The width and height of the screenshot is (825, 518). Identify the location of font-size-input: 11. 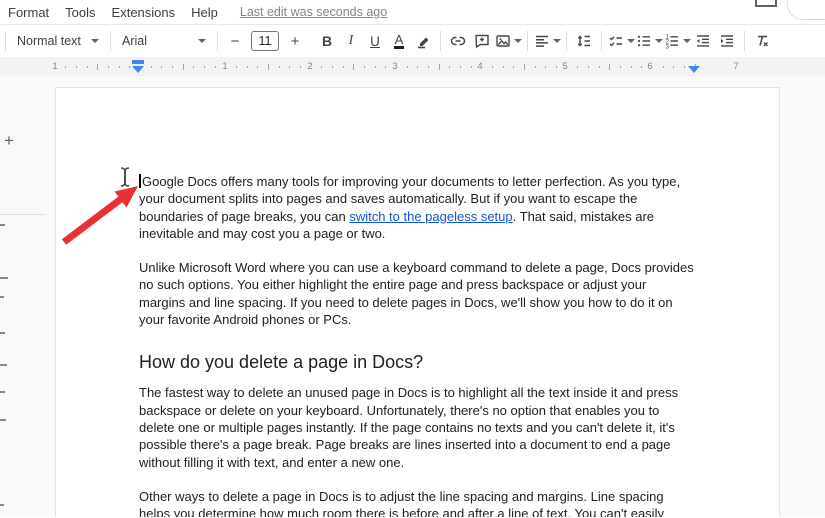
(265, 41).